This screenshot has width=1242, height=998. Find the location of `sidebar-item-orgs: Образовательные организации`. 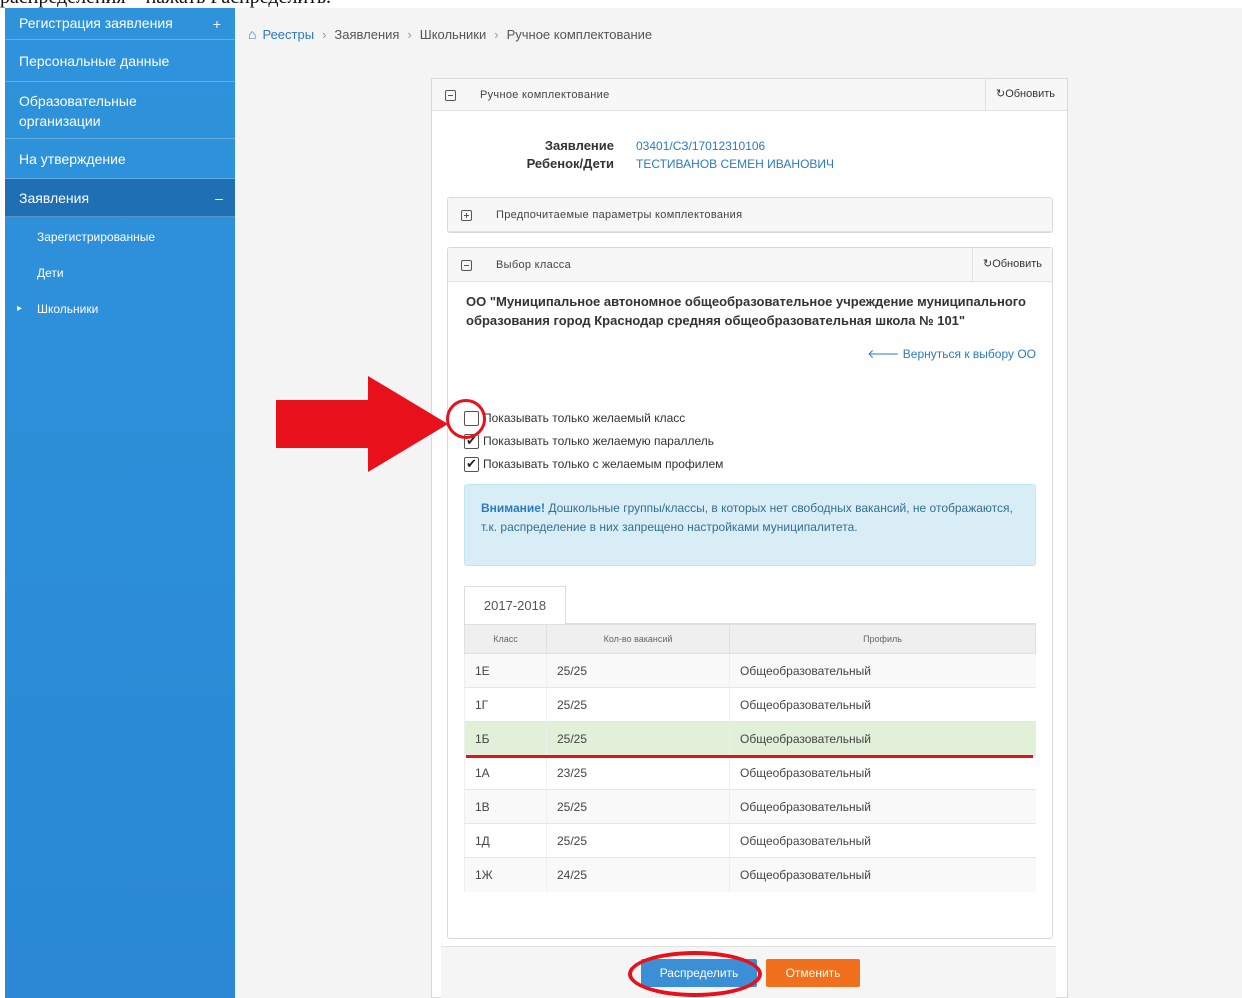

sidebar-item-orgs: Образовательные организации is located at coordinates (120, 110).